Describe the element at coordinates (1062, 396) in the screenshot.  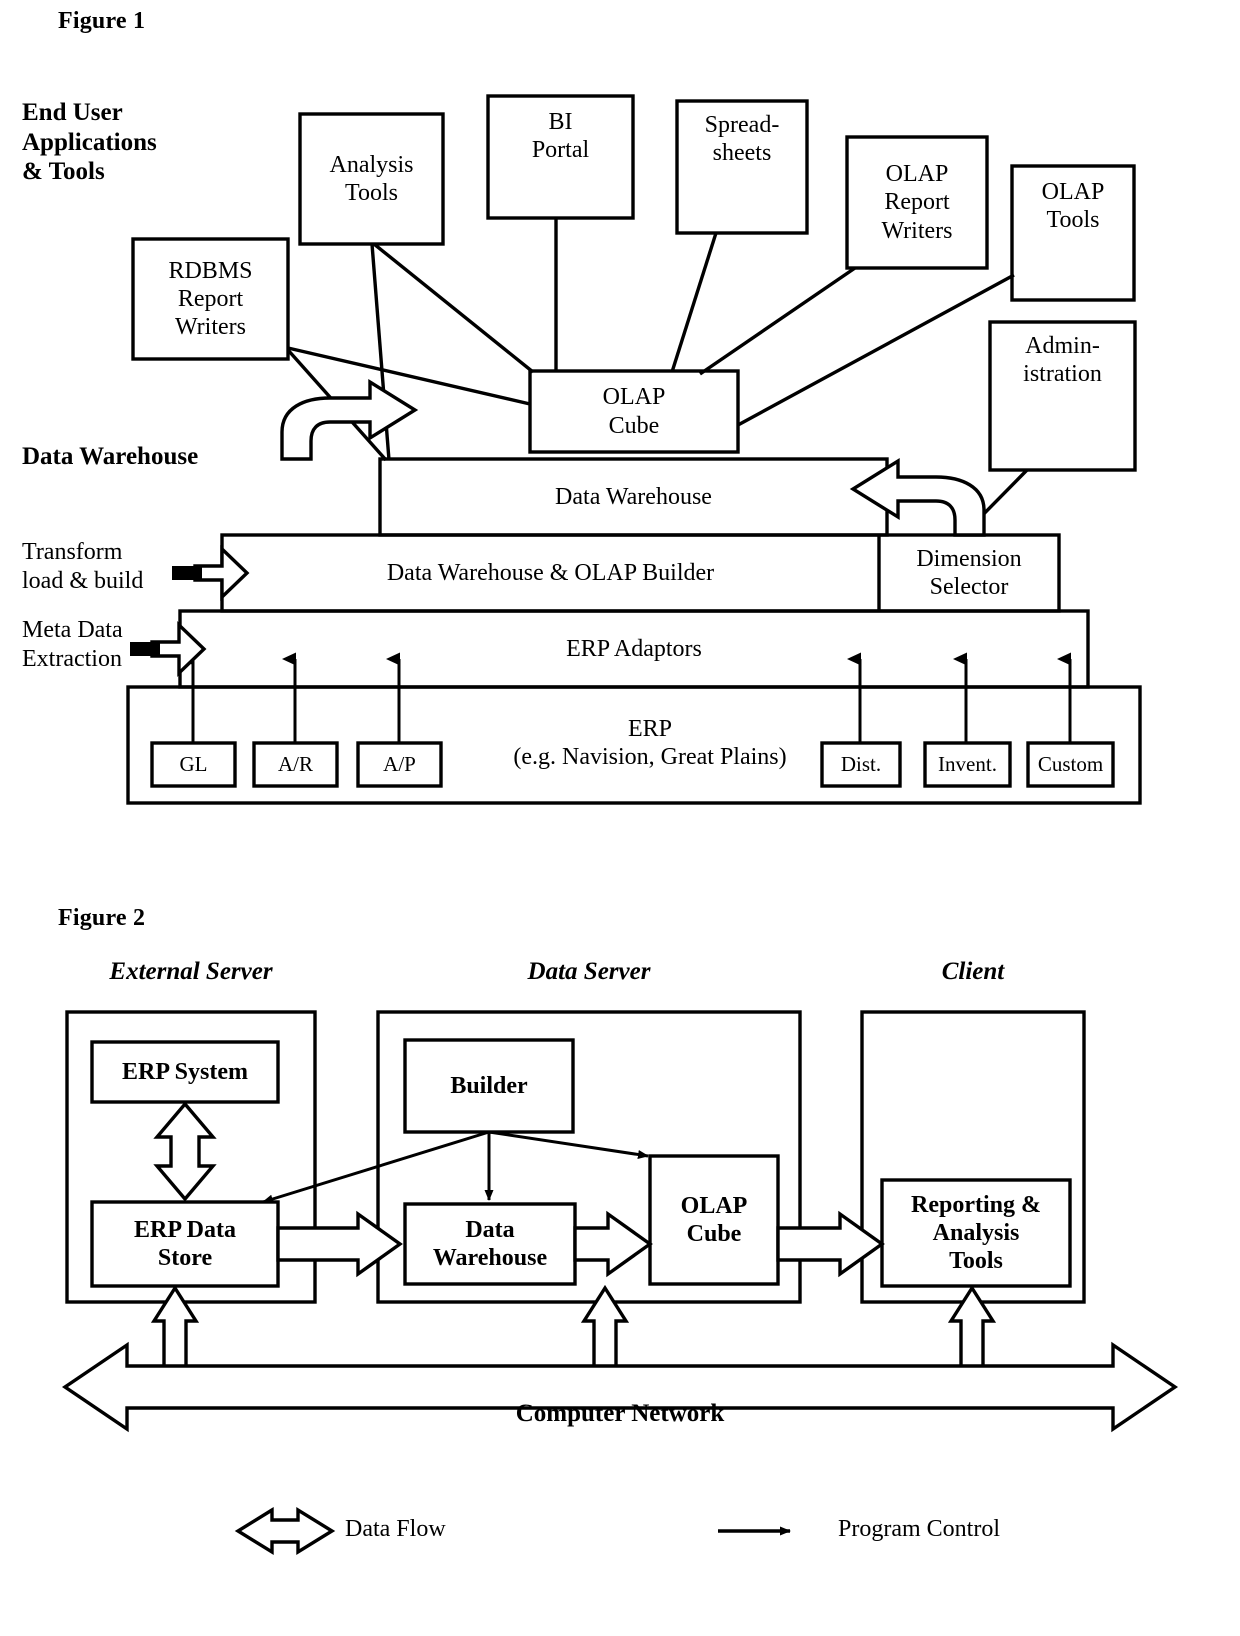
I see `administration-box` at that location.